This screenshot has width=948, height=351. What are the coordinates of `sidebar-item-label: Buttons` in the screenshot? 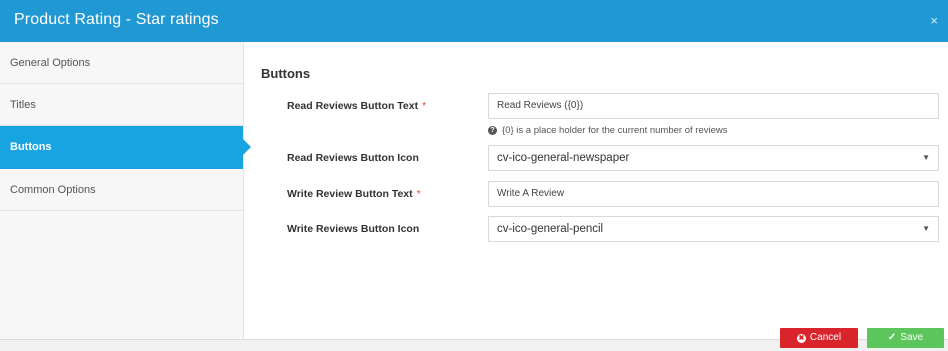 It's located at (31, 147).